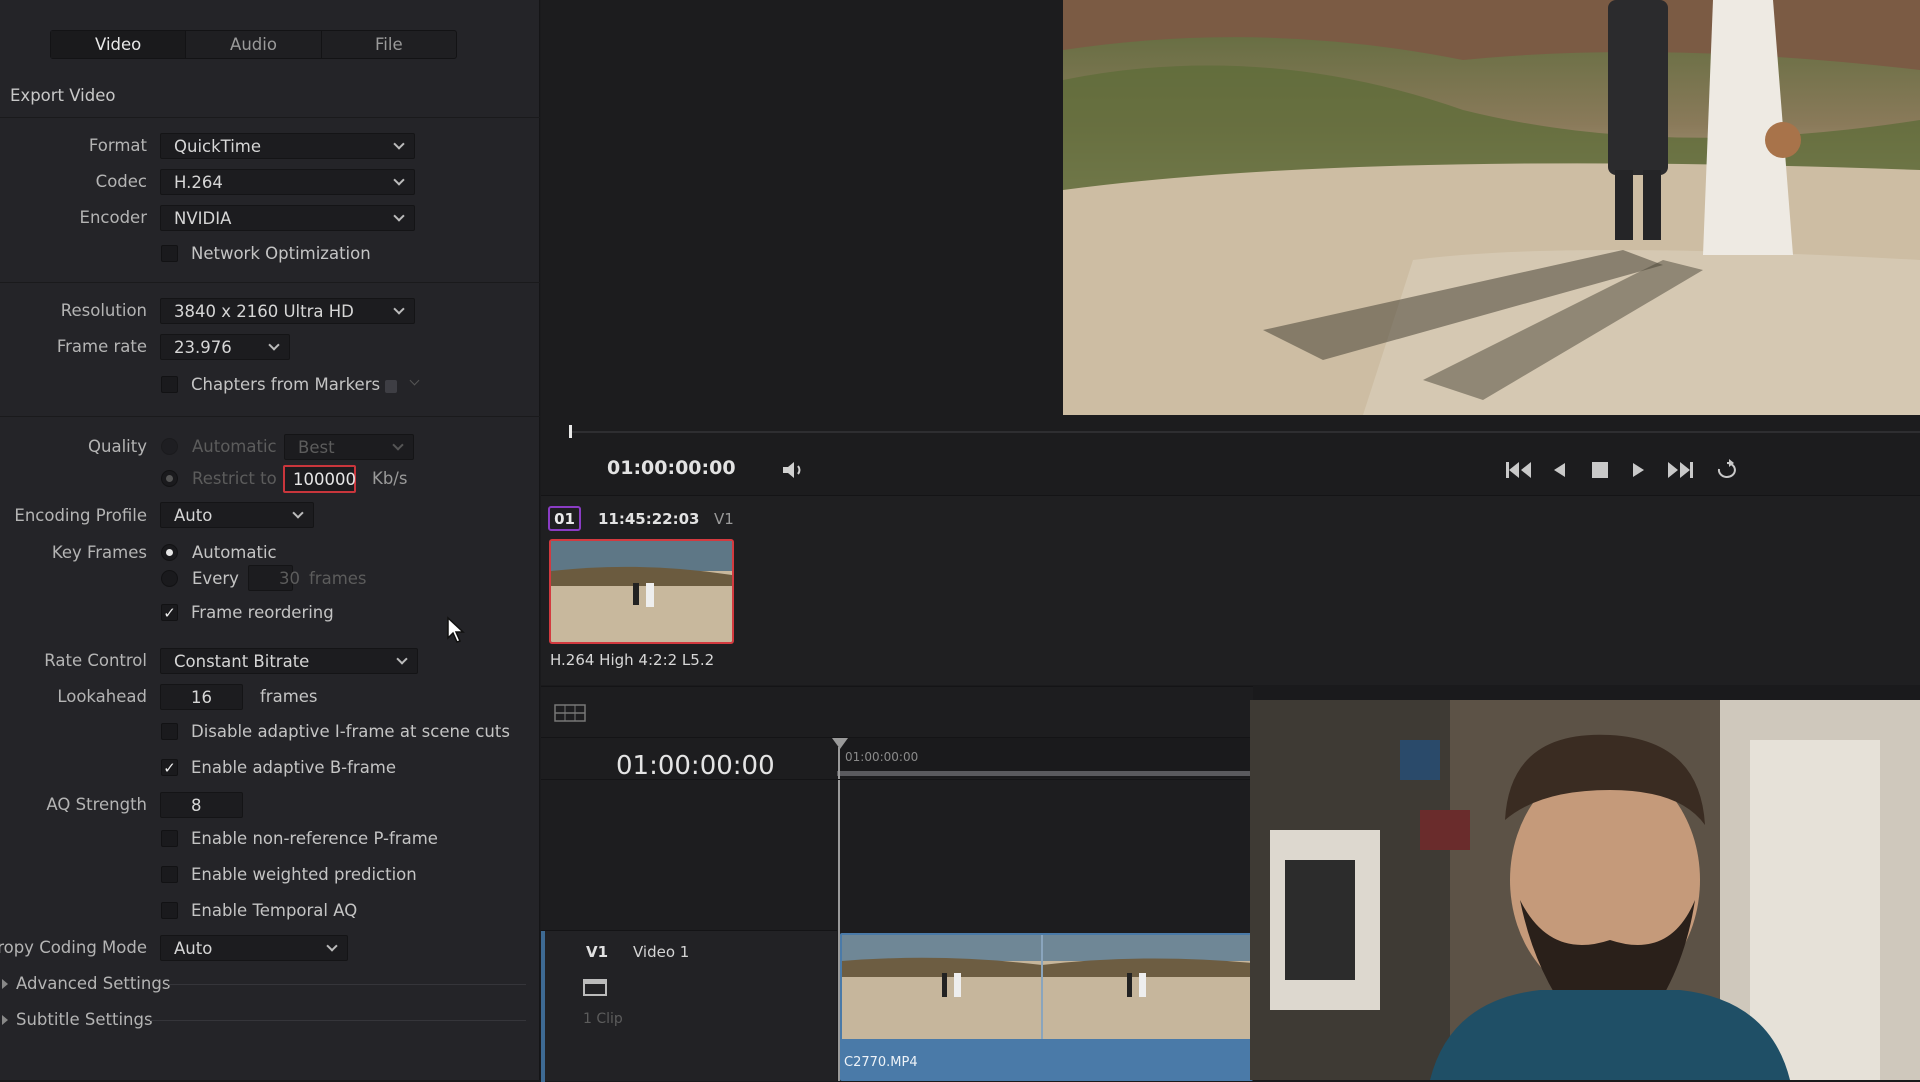 This screenshot has width=1920, height=1082. What do you see at coordinates (1519, 470) in the screenshot?
I see `skip-to-start-icon` at bounding box center [1519, 470].